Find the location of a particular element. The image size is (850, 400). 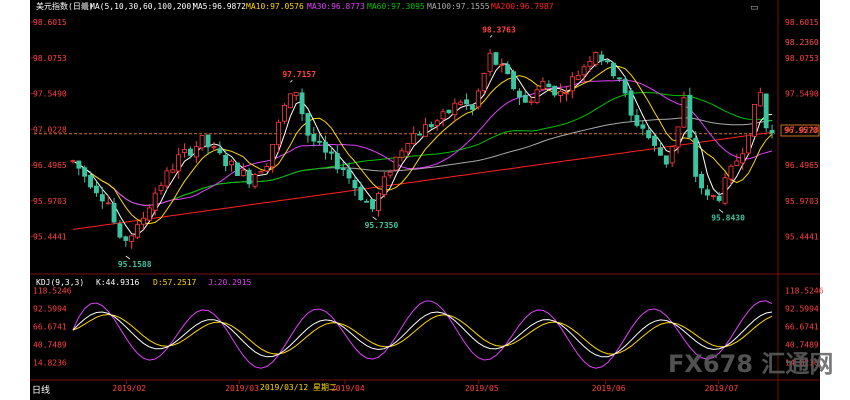

period-tab: 日线 is located at coordinates (41, 390).